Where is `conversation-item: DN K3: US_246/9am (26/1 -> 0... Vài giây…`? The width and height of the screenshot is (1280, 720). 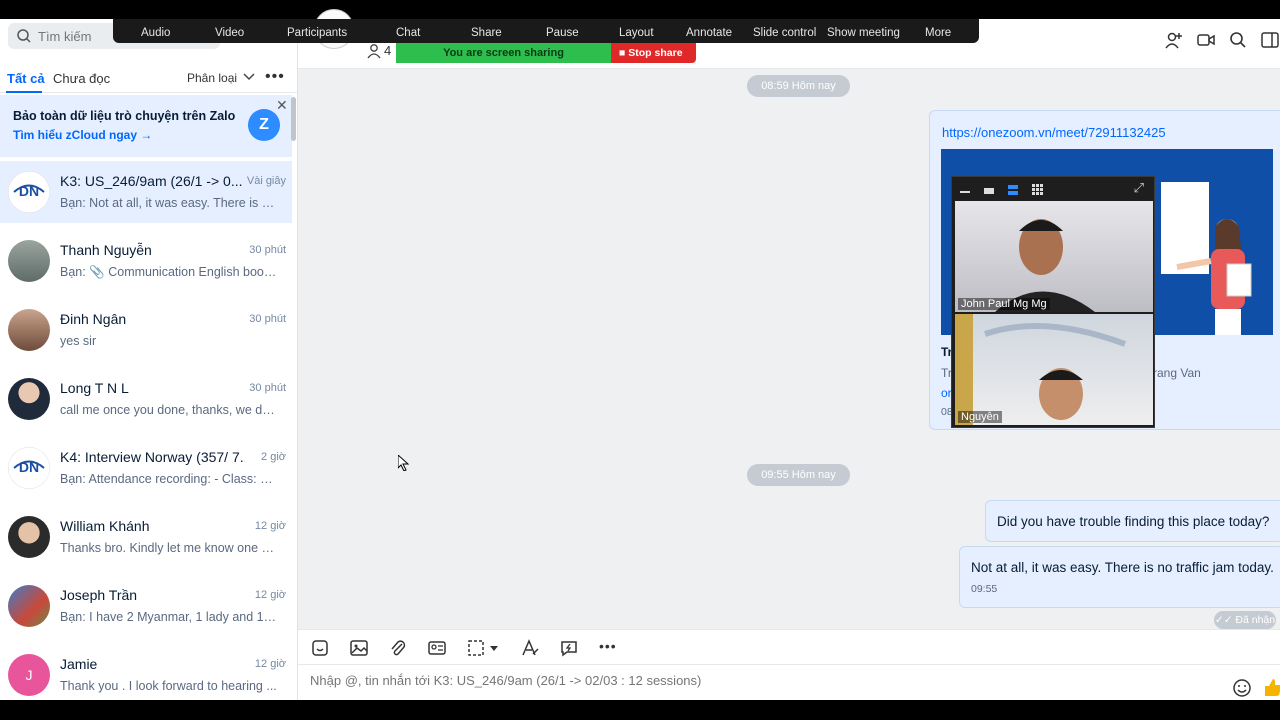 conversation-item: DN K3: US_246/9am (26/1 -> 0... Vài giây… is located at coordinates (146, 192).